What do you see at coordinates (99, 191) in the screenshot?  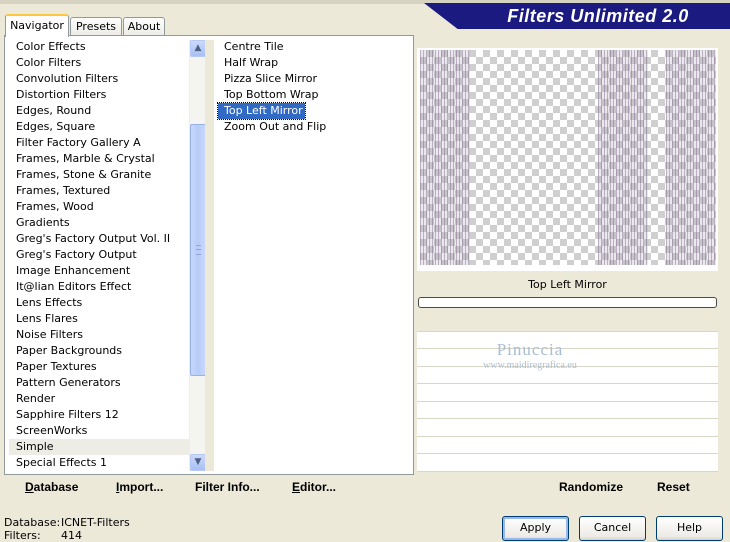 I see `category-item: Frames, Textured` at bounding box center [99, 191].